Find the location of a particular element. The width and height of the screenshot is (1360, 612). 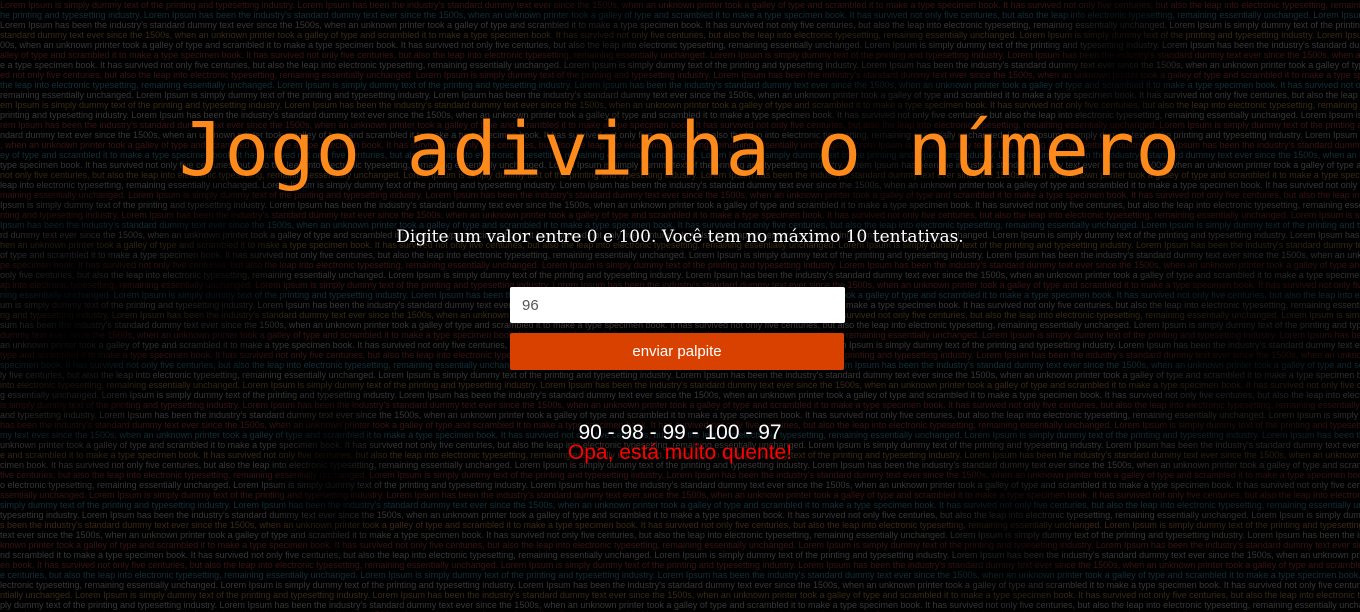

page-title: Jogo adivinha o número is located at coordinates (680, 150).